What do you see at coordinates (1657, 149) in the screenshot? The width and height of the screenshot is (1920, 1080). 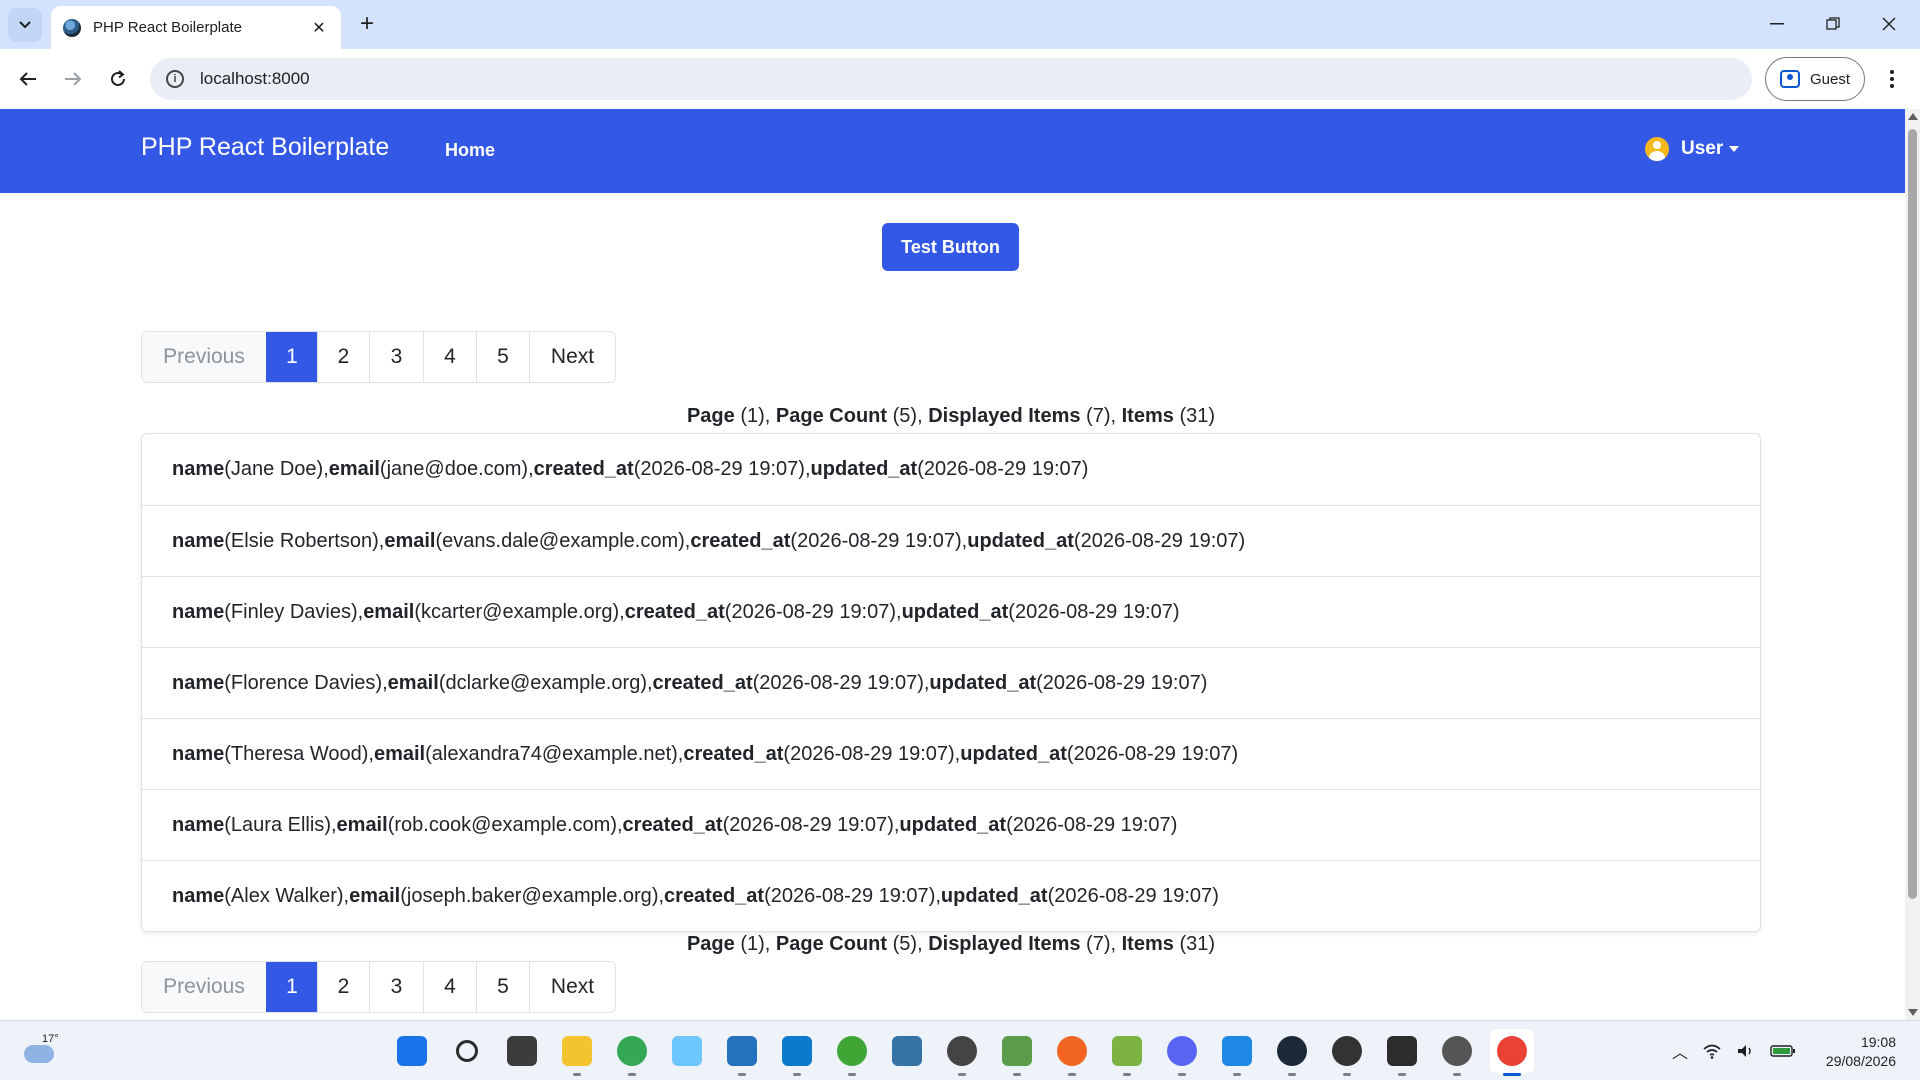 I see `user-avatar-icon` at bounding box center [1657, 149].